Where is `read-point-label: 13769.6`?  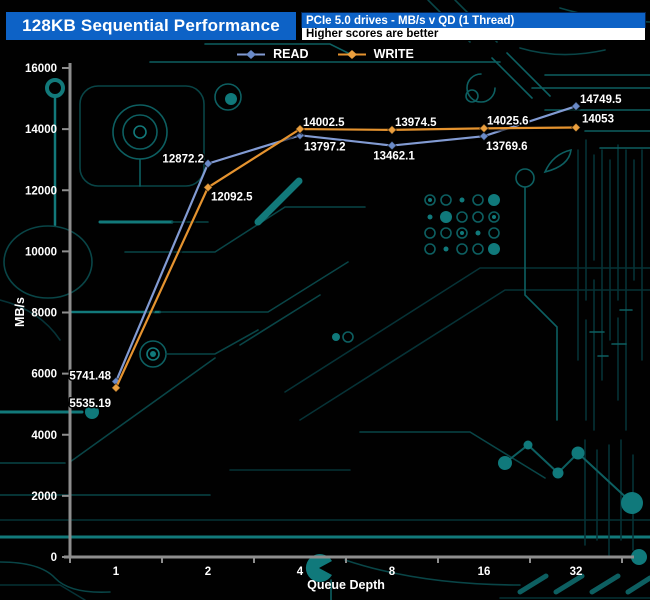 read-point-label: 13769.6 is located at coordinates (507, 147).